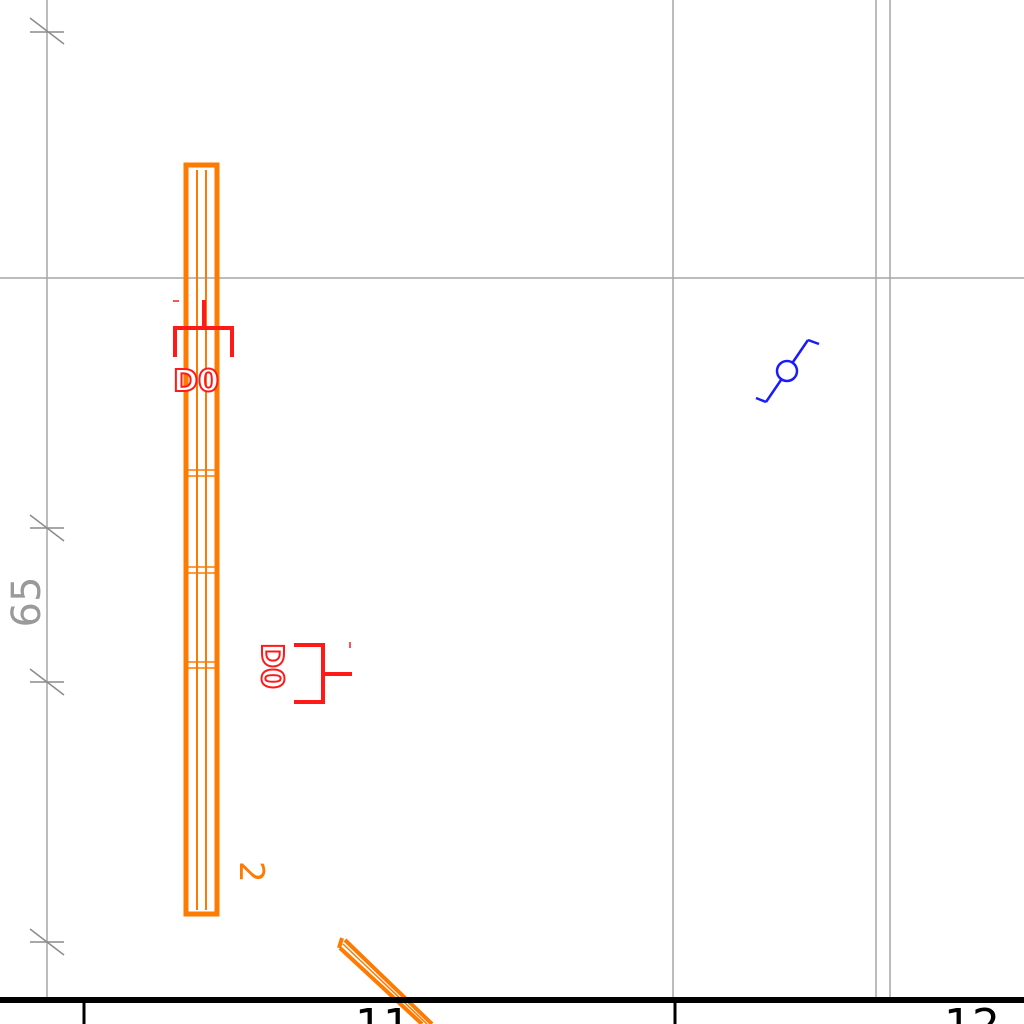 This screenshot has height=1024, width=1024. Describe the element at coordinates (251, 872) in the screenshot. I see `wall-label: 2` at that location.